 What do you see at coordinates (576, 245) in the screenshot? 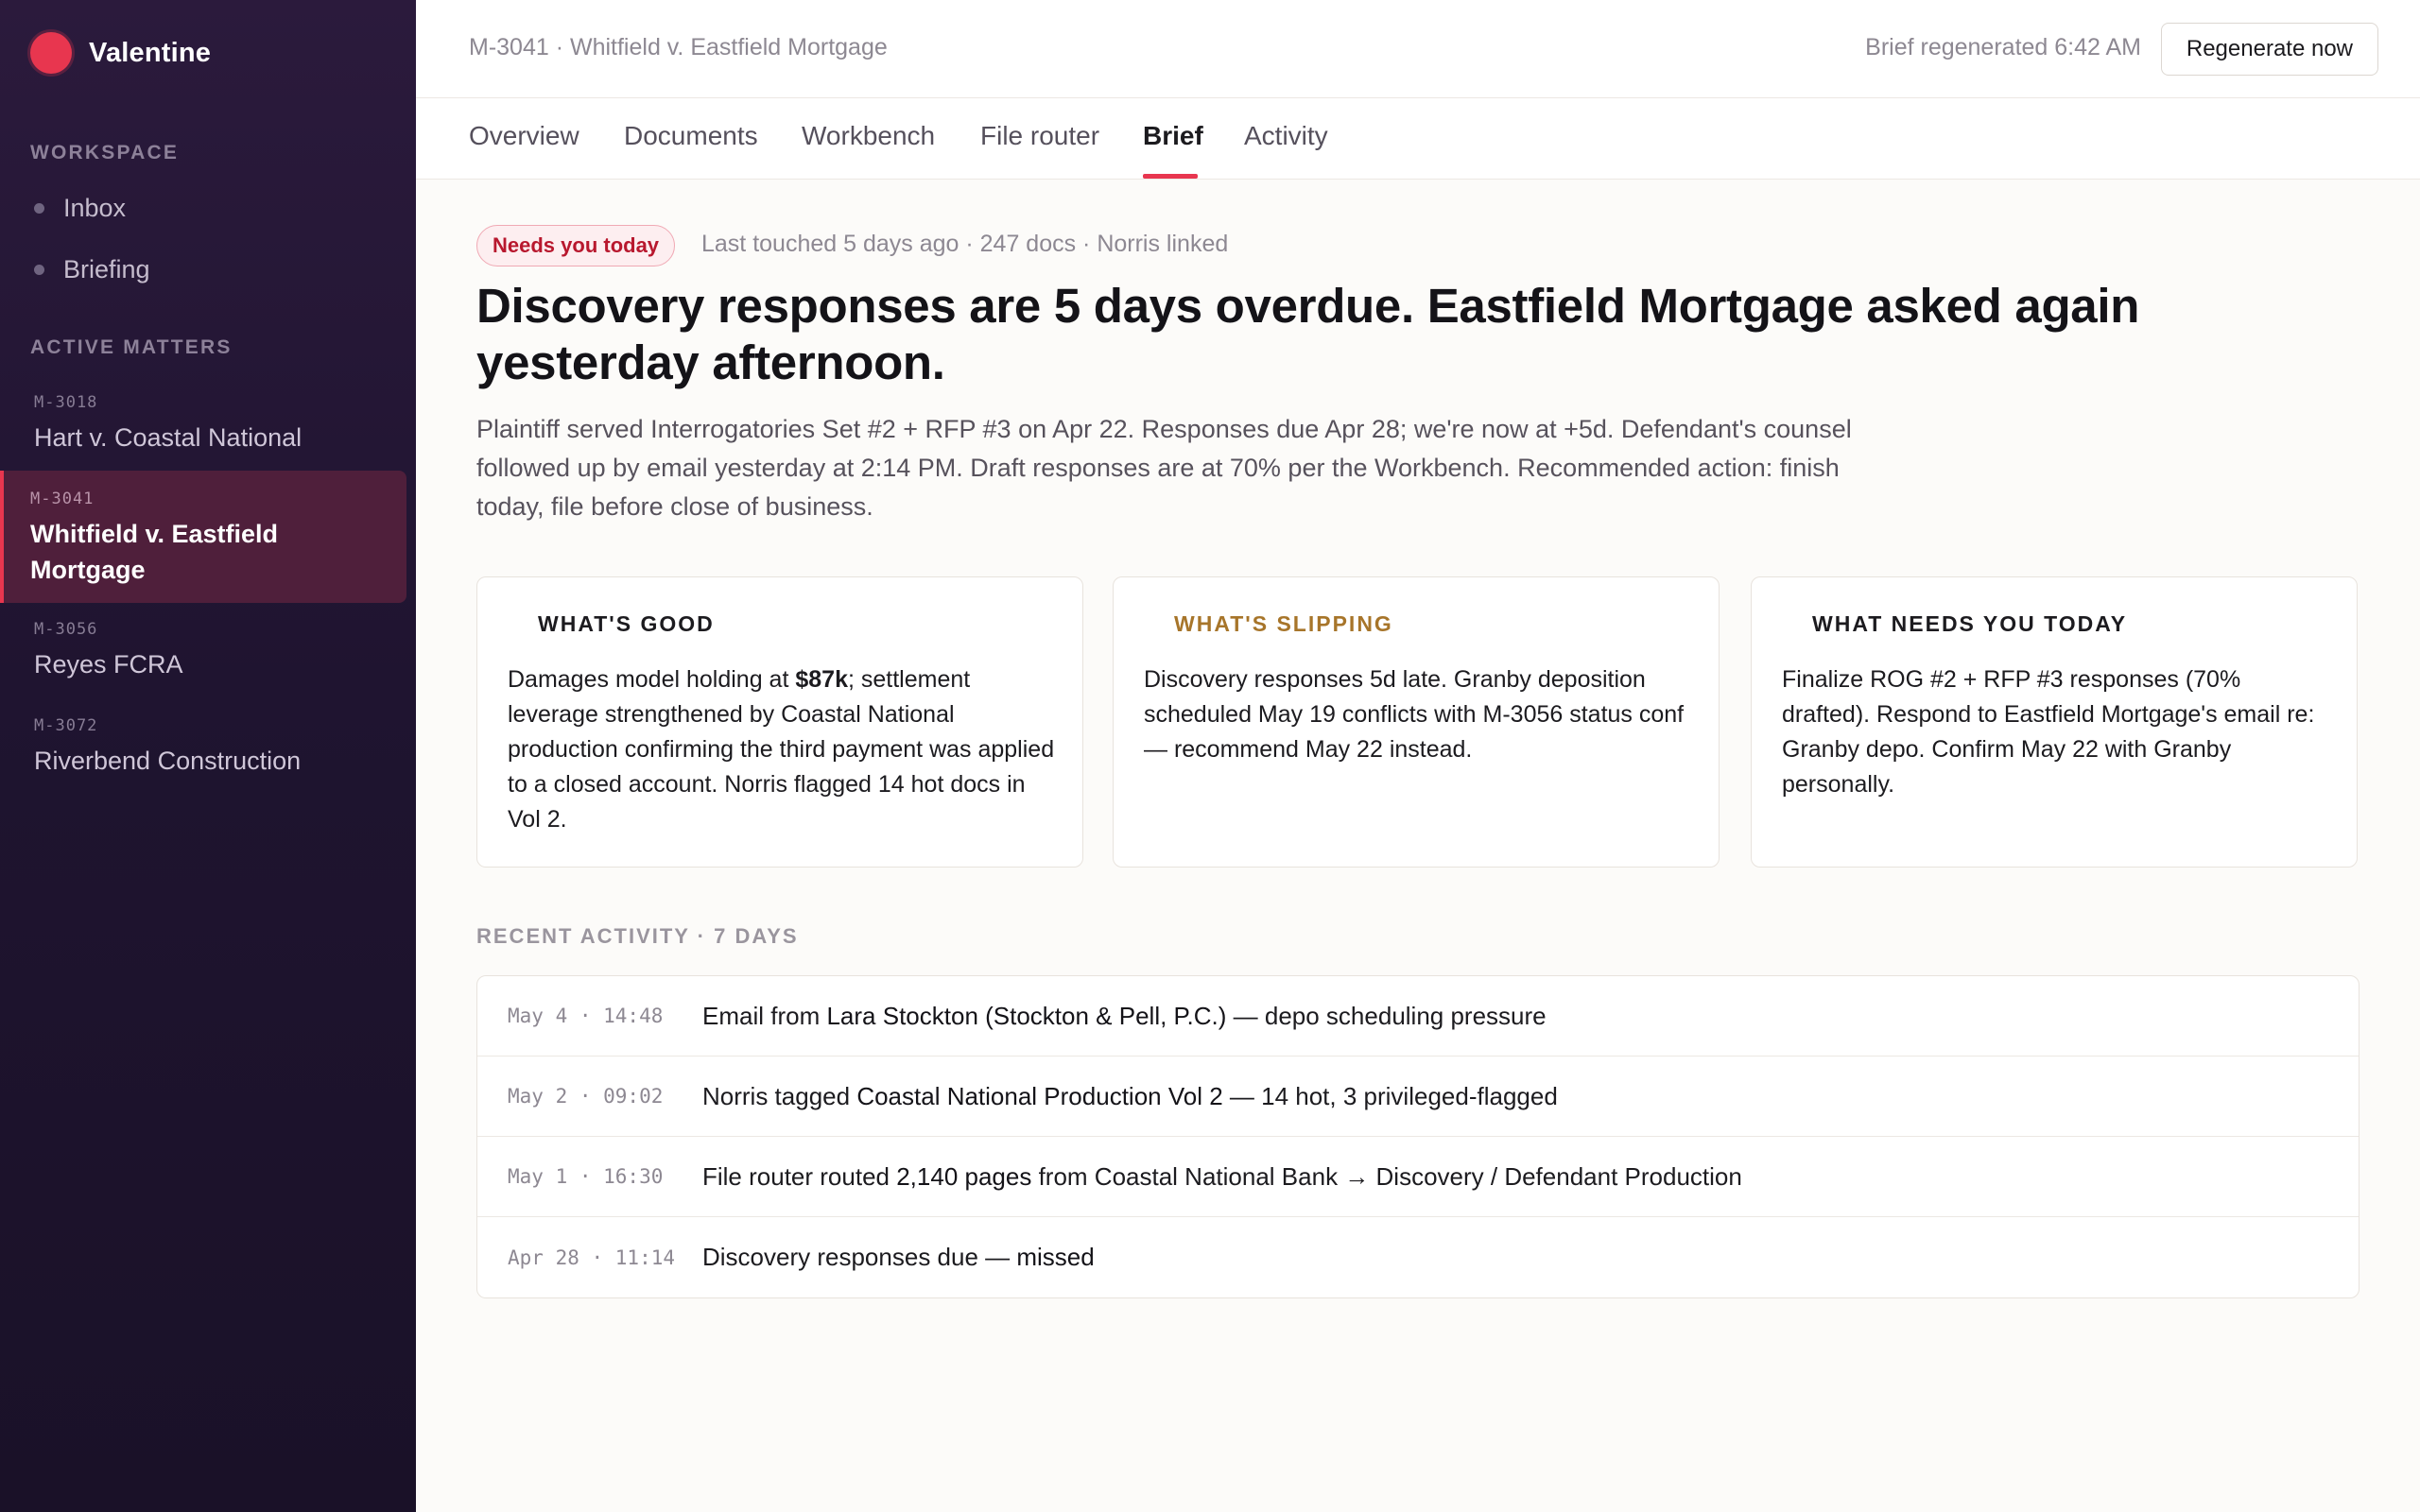
I see `status-badge: Needs you today` at bounding box center [576, 245].